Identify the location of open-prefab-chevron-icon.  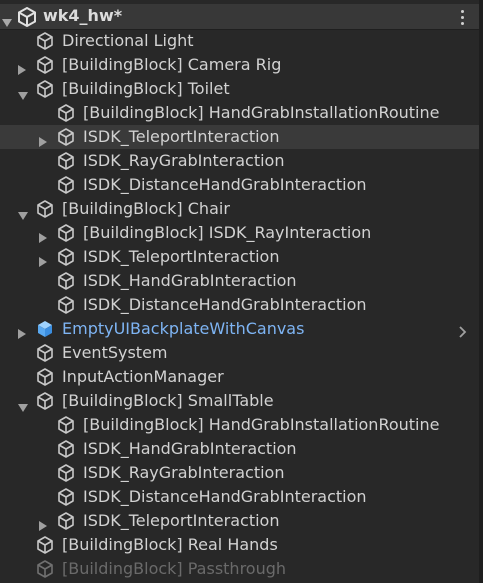
(463, 332).